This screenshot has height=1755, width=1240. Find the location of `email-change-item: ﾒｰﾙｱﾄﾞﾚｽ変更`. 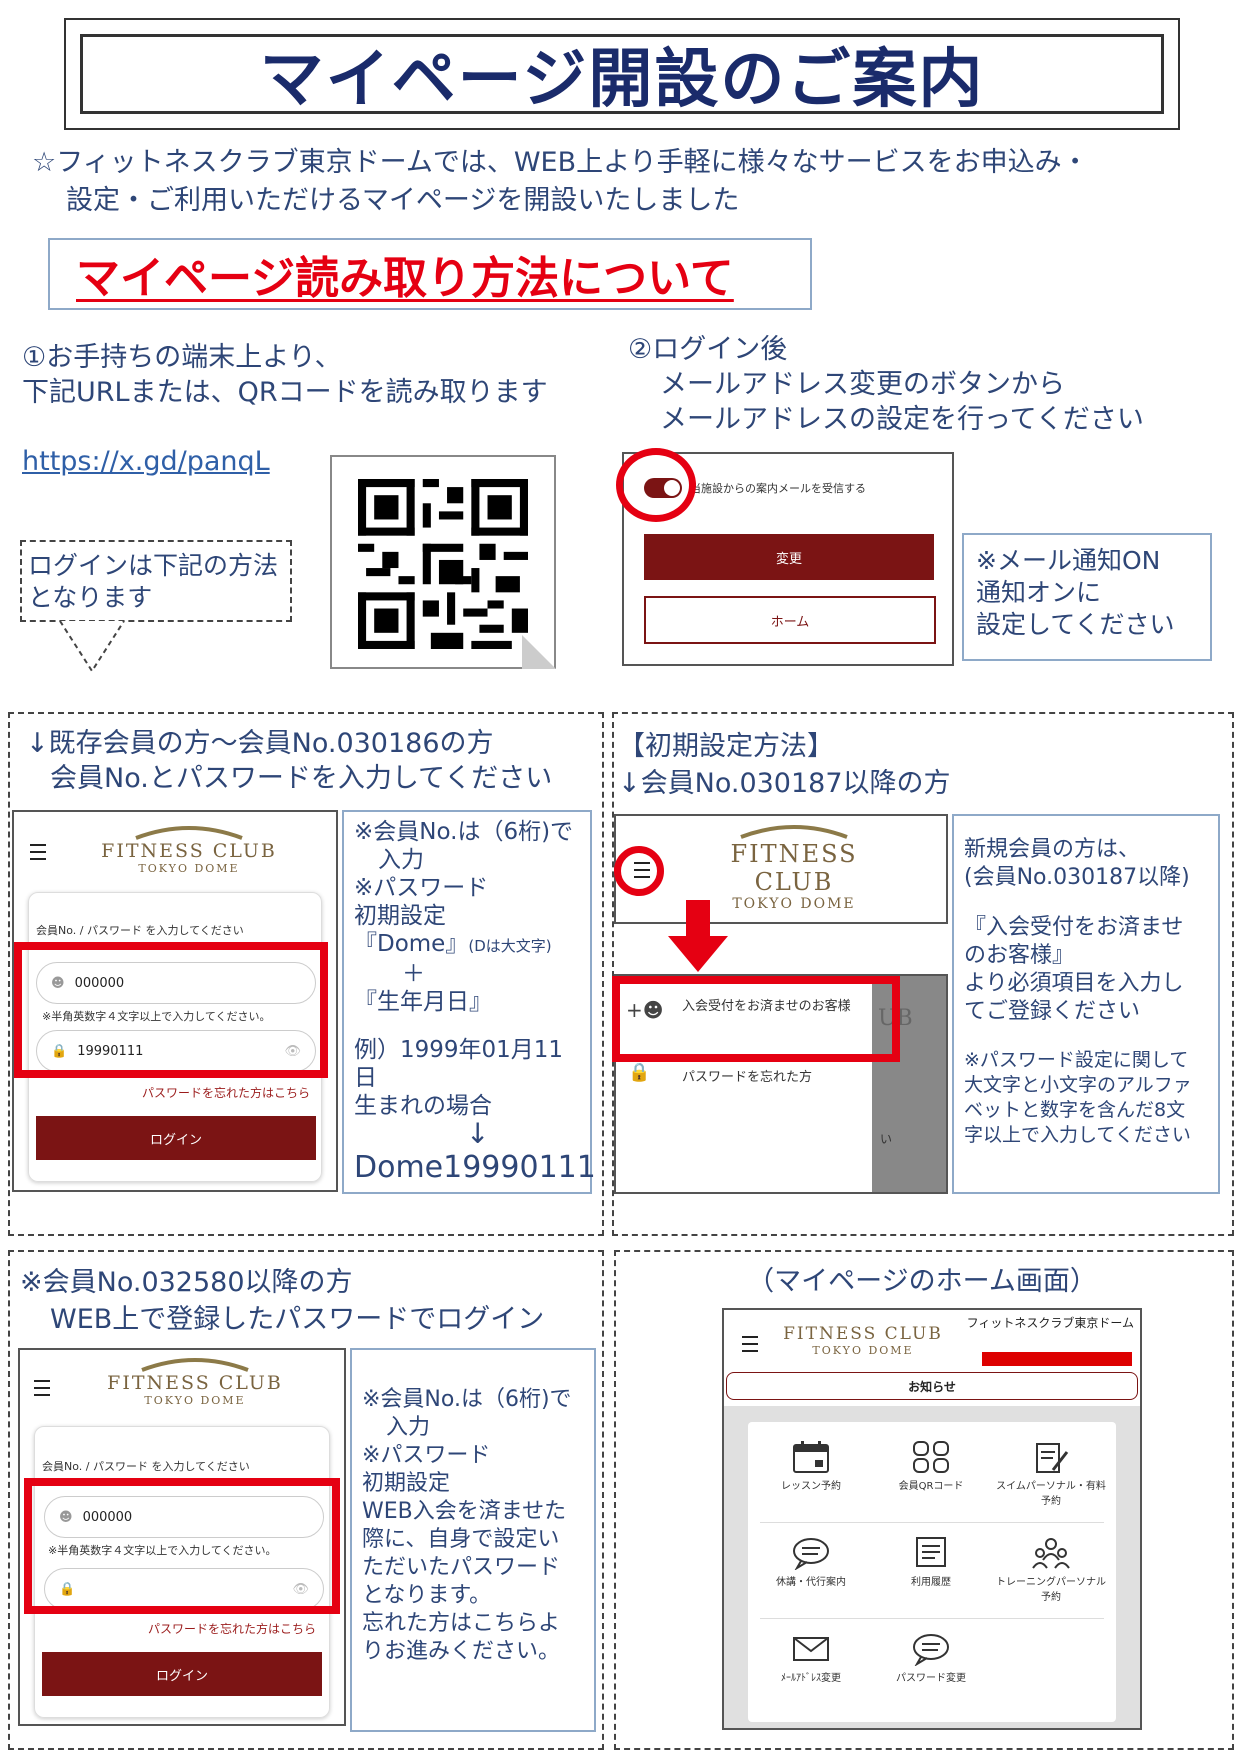

email-change-item: ﾒｰﾙｱﾄﾞﾚｽ変更 is located at coordinates (811, 1658).